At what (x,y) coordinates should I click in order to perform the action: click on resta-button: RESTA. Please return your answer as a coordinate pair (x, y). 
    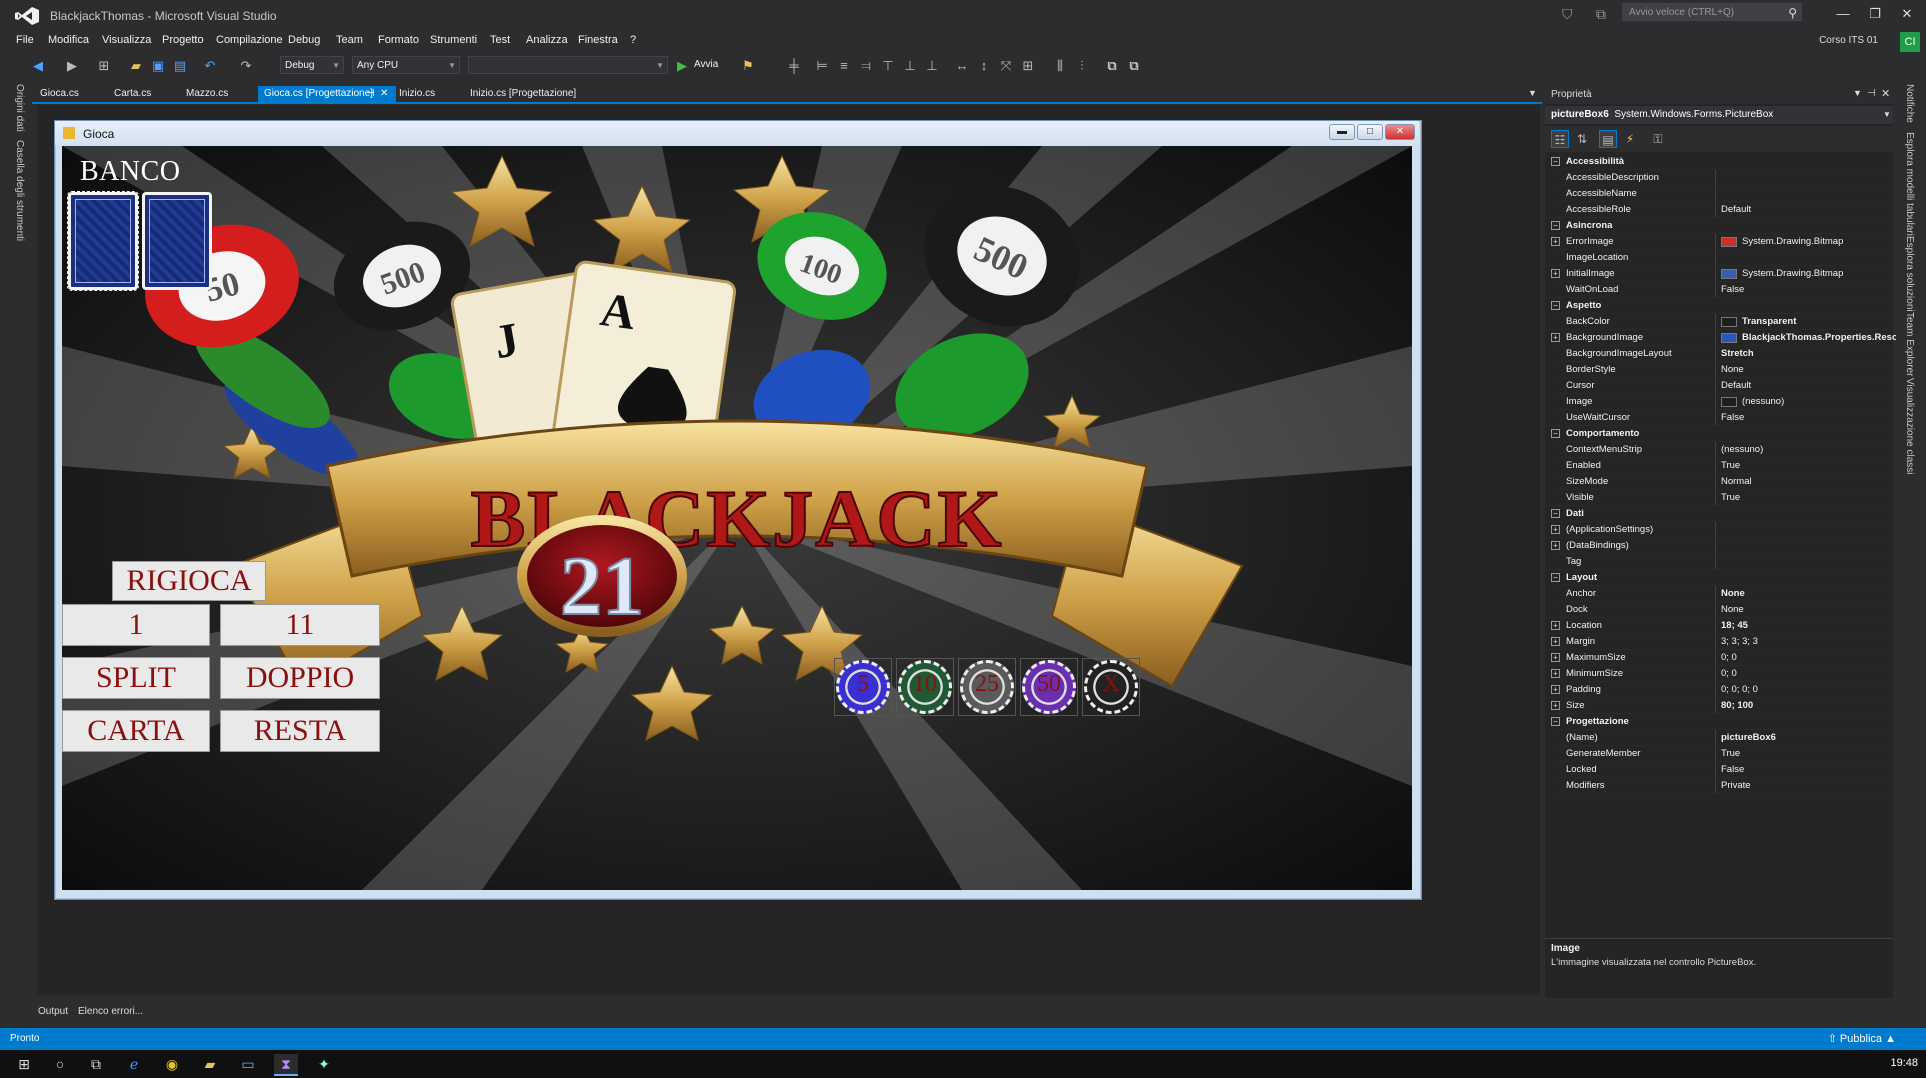
    Looking at the image, I should click on (300, 731).